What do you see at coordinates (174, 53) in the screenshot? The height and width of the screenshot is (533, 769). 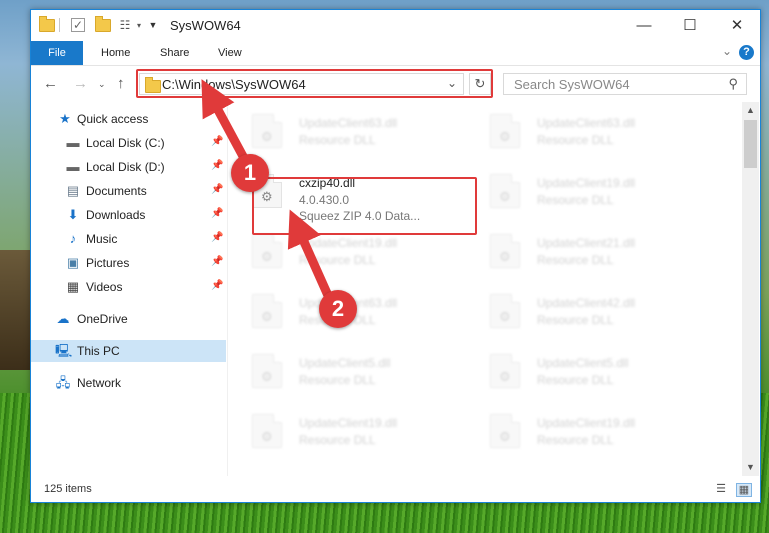 I see `tab-share: Share` at bounding box center [174, 53].